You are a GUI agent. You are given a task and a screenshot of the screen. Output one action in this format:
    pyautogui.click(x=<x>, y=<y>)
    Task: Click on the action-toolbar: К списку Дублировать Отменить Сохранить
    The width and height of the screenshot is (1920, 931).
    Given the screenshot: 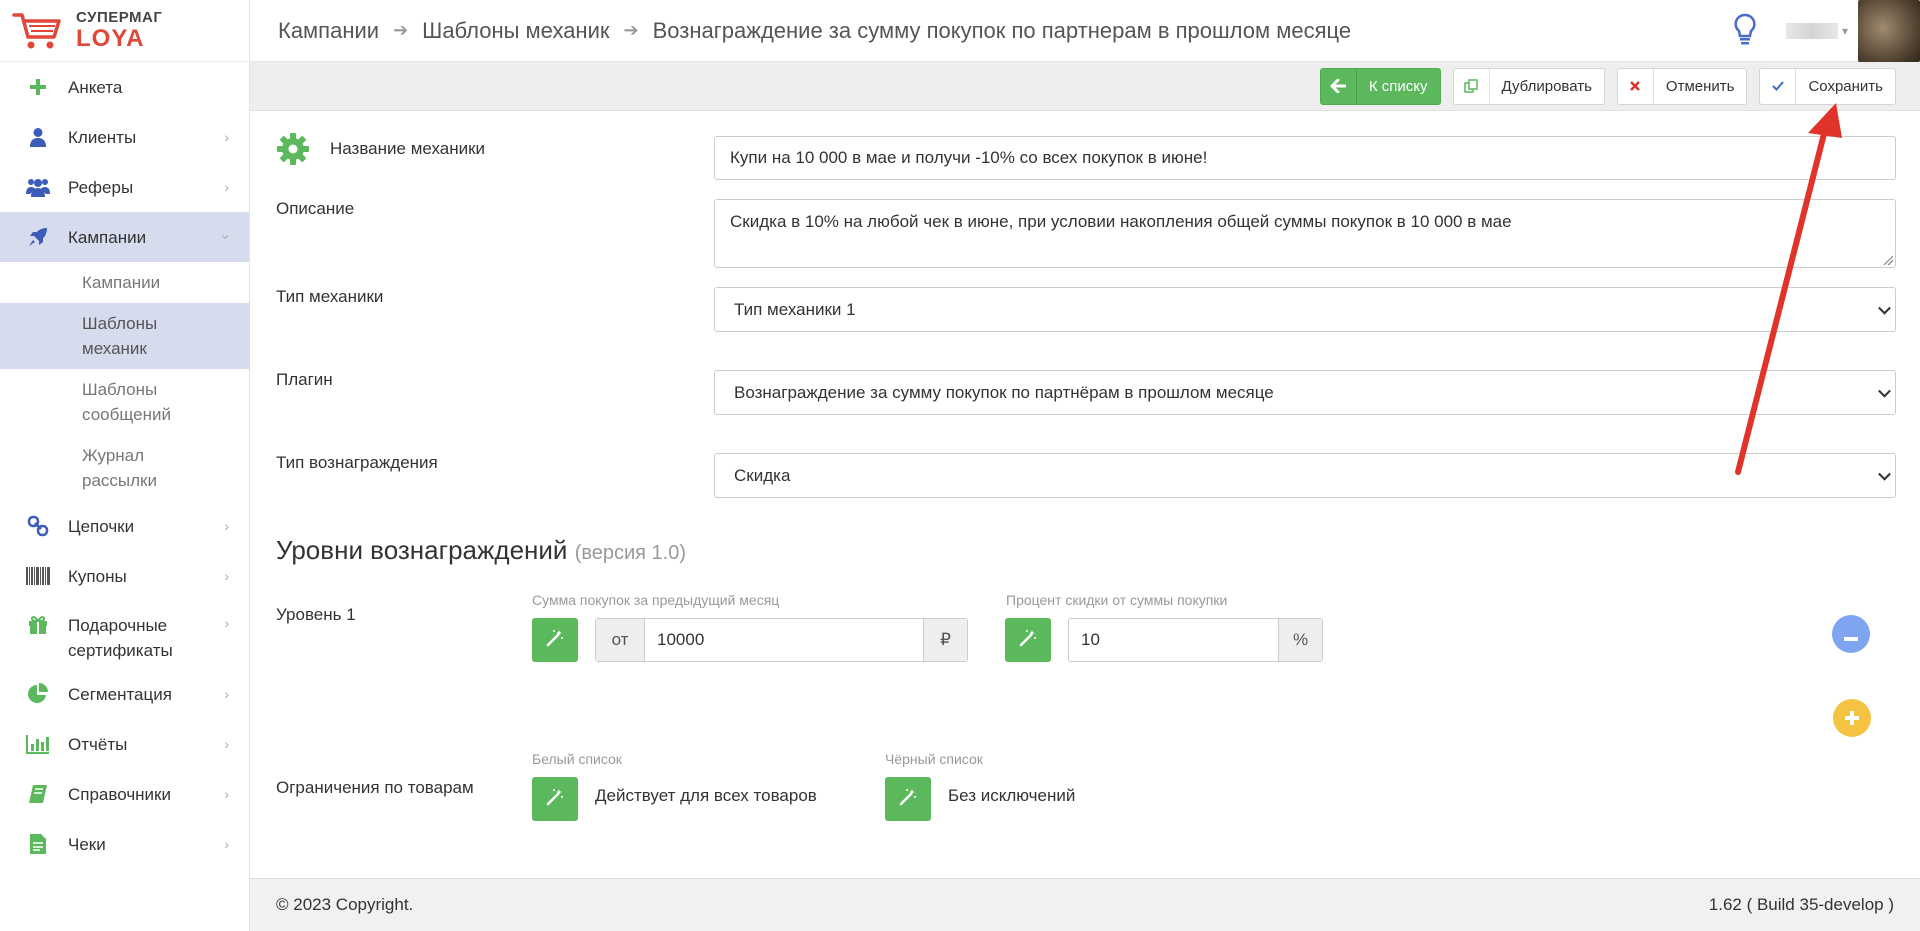 What is the action you would take?
    pyautogui.click(x=1085, y=86)
    